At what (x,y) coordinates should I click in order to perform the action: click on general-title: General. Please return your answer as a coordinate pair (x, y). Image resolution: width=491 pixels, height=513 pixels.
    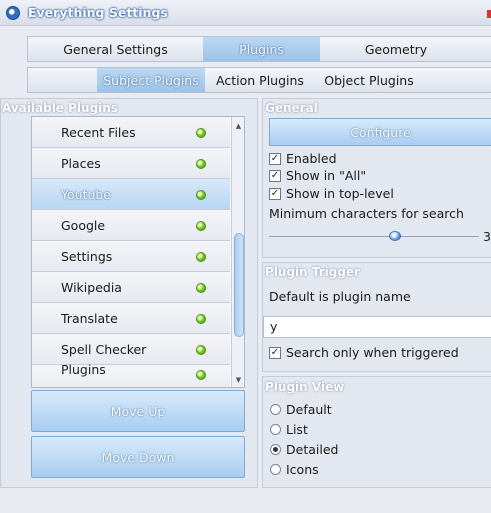
    Looking at the image, I should click on (291, 108).